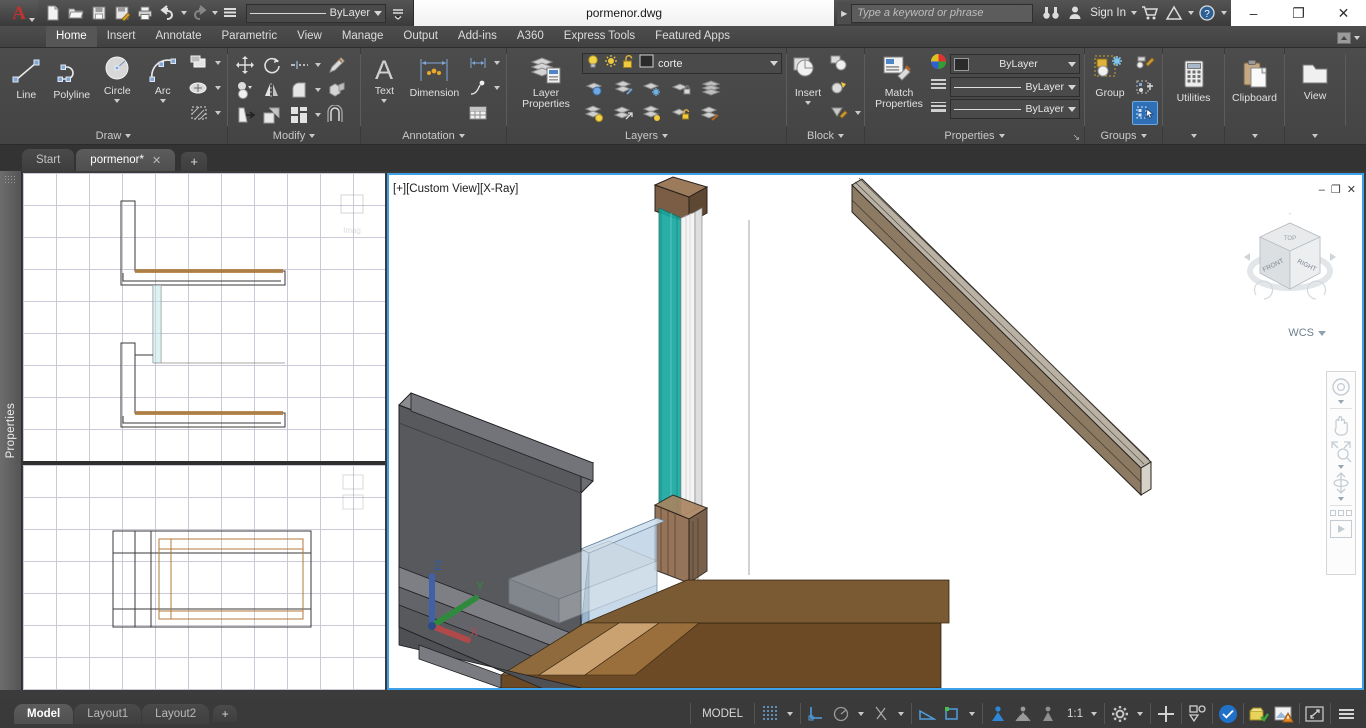 The height and width of the screenshot is (728, 1366). I want to click on osnap-dropdown, so click(901, 713).